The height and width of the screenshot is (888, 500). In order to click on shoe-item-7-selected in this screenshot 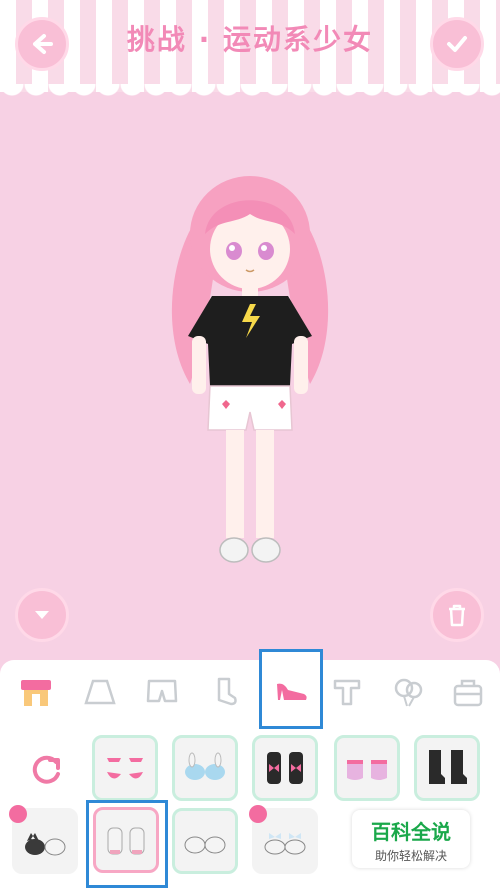, I will do `click(127, 844)`.